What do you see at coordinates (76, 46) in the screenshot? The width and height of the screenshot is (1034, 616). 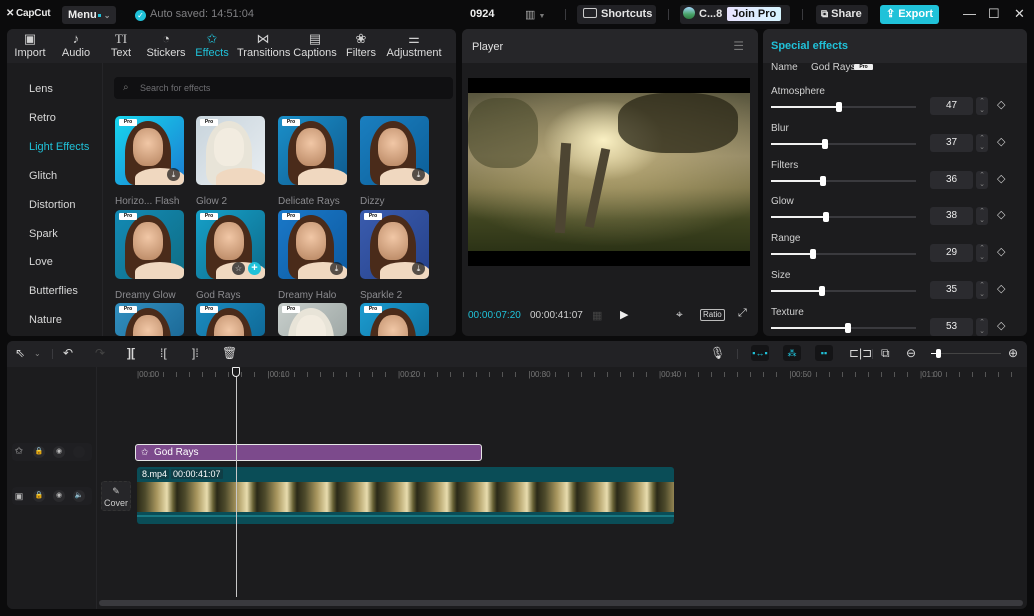 I see `tab-audio: ♪ Audio` at bounding box center [76, 46].